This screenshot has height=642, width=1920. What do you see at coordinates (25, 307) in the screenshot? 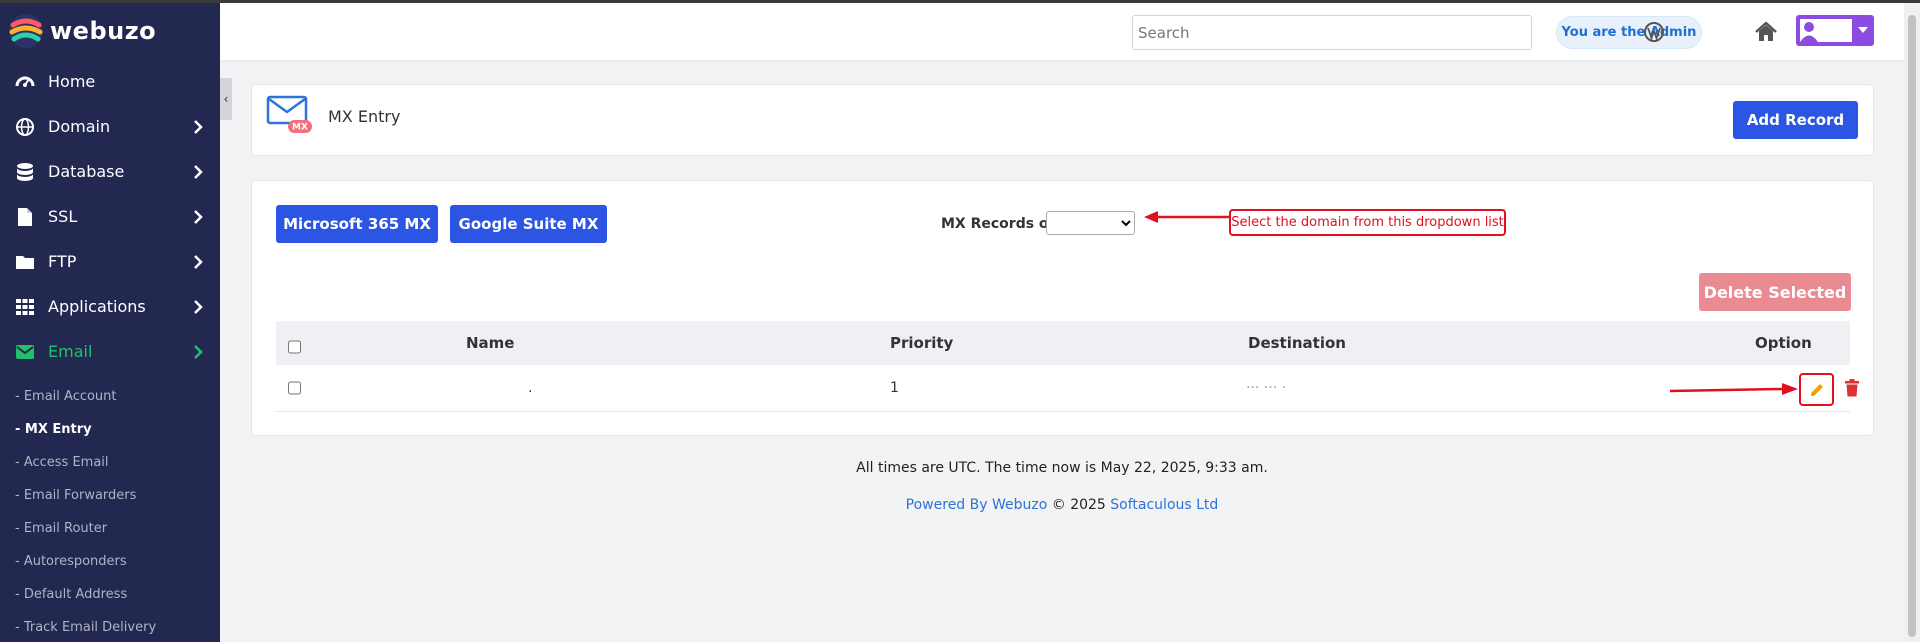
I see `grid-icon` at bounding box center [25, 307].